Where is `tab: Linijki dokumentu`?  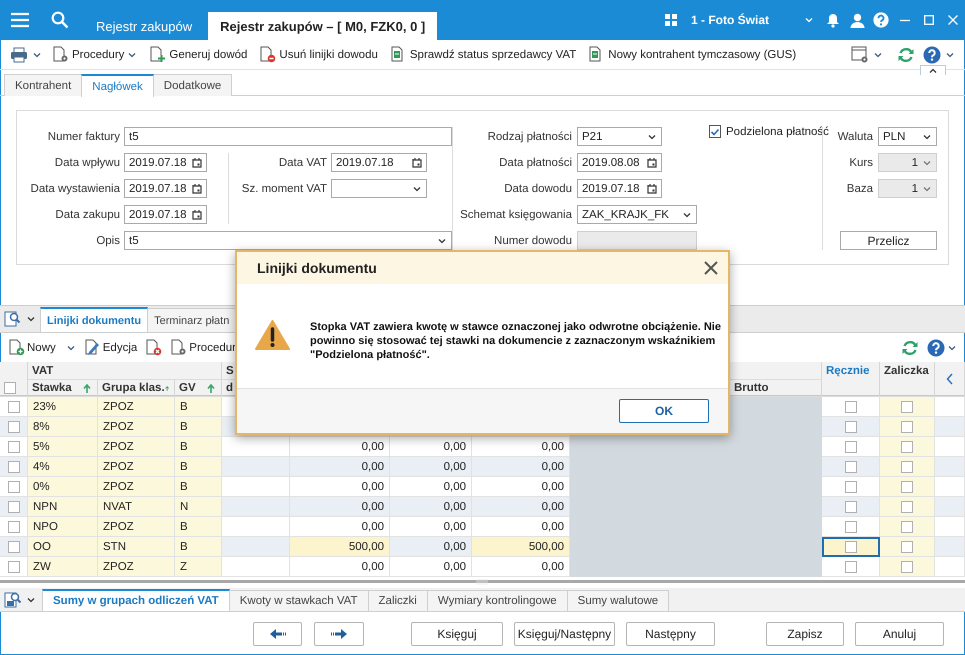 tab: Linijki dokumentu is located at coordinates (94, 319).